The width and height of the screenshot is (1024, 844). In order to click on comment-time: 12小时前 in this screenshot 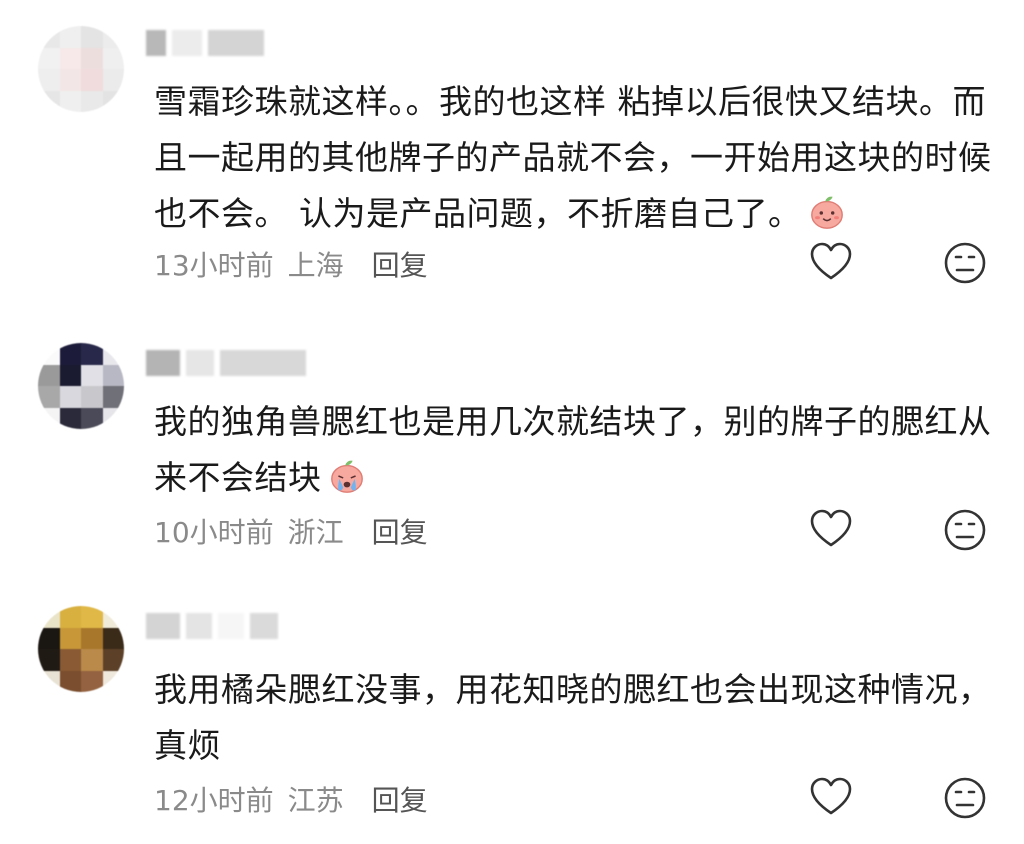, I will do `click(214, 800)`.